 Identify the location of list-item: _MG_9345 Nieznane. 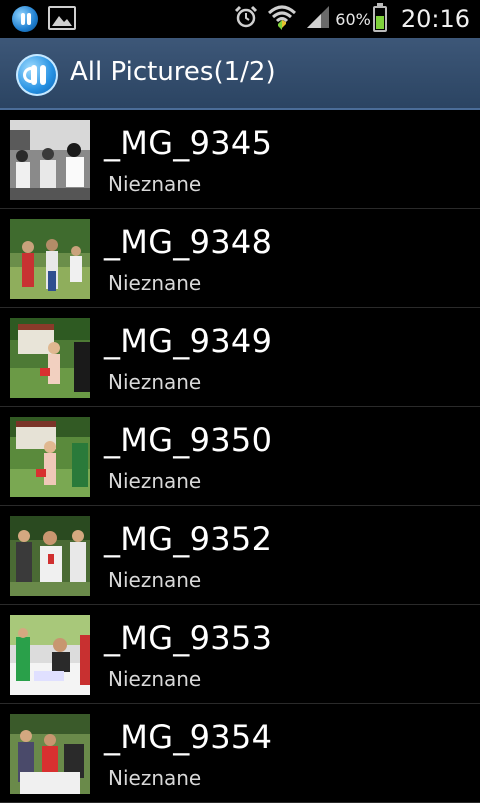
(240, 159).